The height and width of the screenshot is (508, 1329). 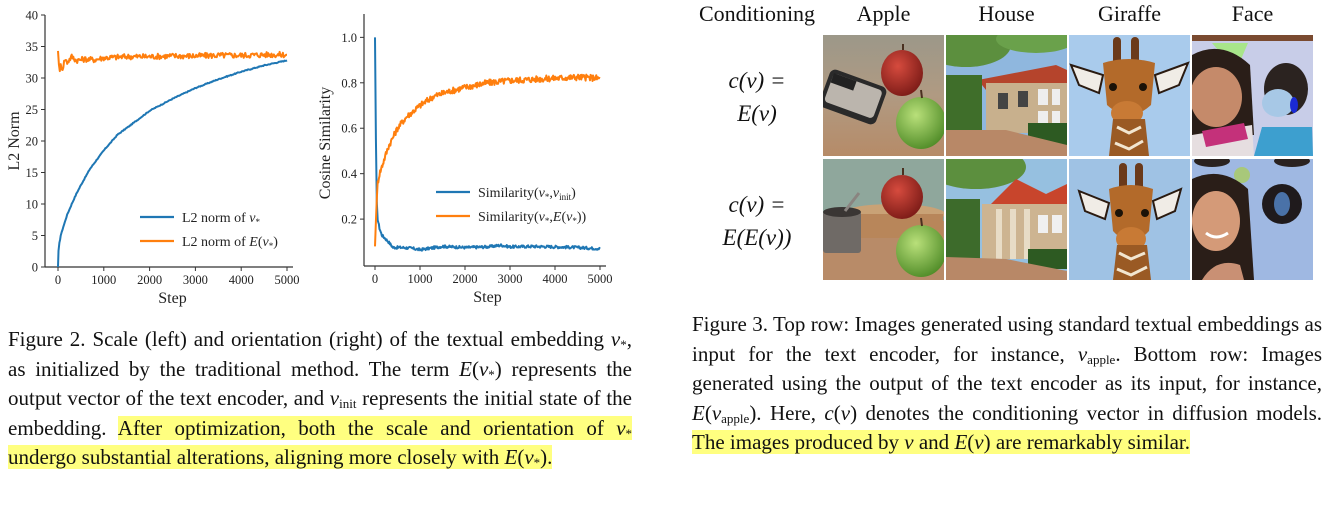 I want to click on y-tick-label: 30, so click(x=32, y=79).